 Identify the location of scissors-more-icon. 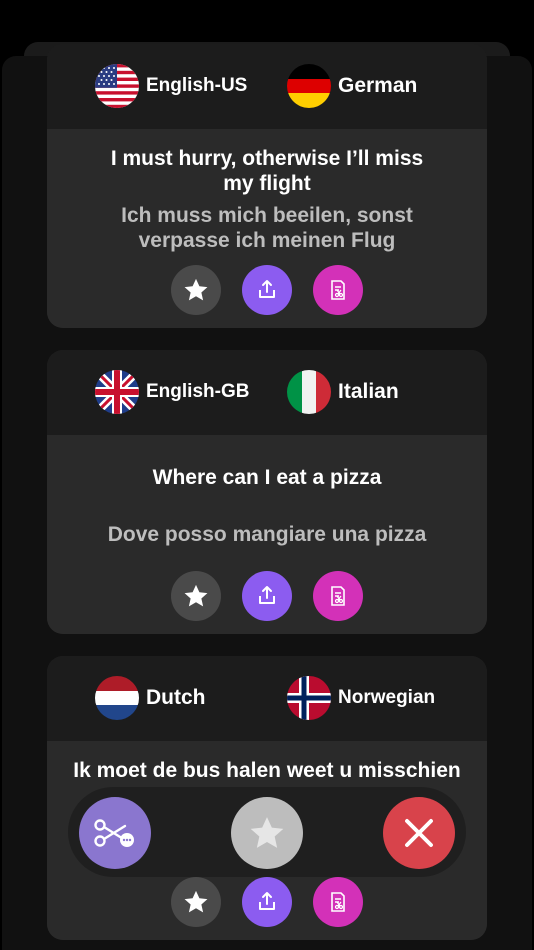
(114, 833).